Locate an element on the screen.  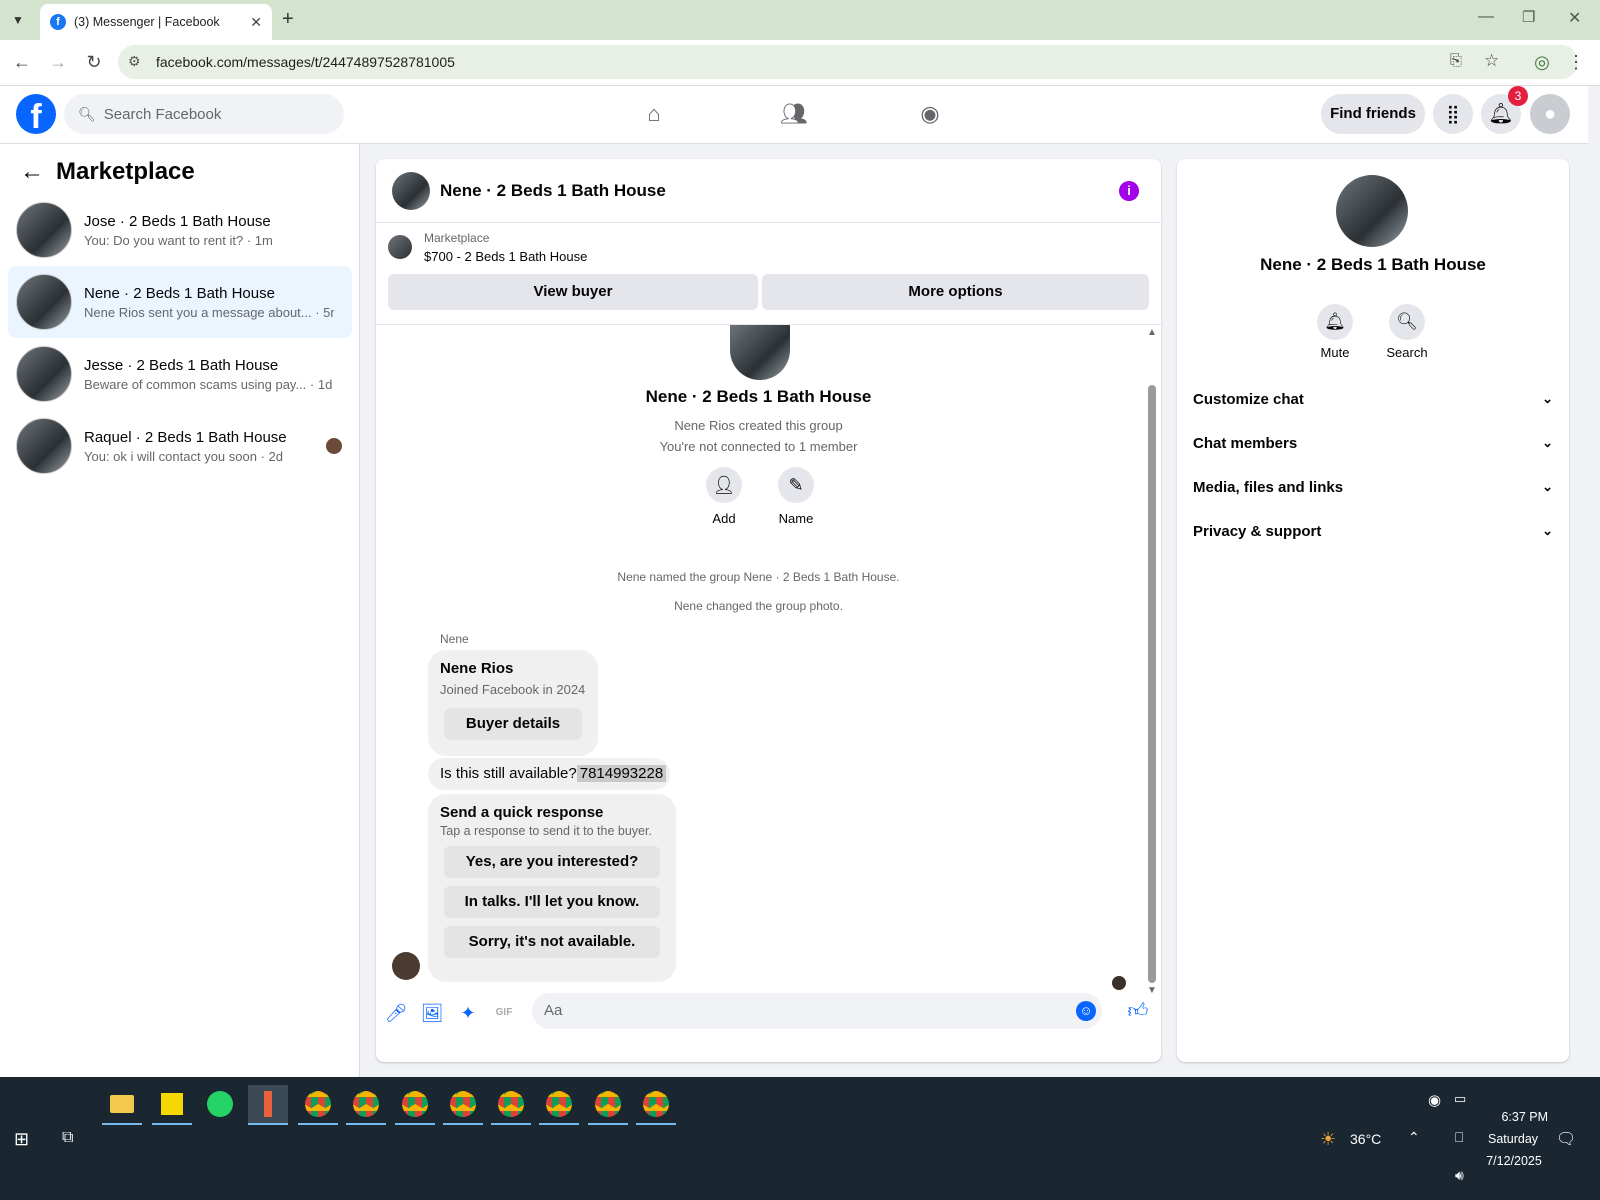
search-icon: 🔍︎ is located at coordinates (1407, 322).